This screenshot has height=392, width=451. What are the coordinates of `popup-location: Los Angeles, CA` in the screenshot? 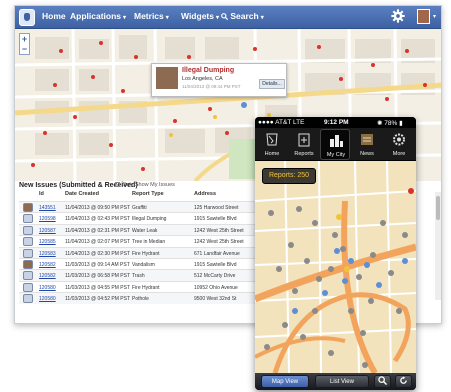 It's located at (202, 79).